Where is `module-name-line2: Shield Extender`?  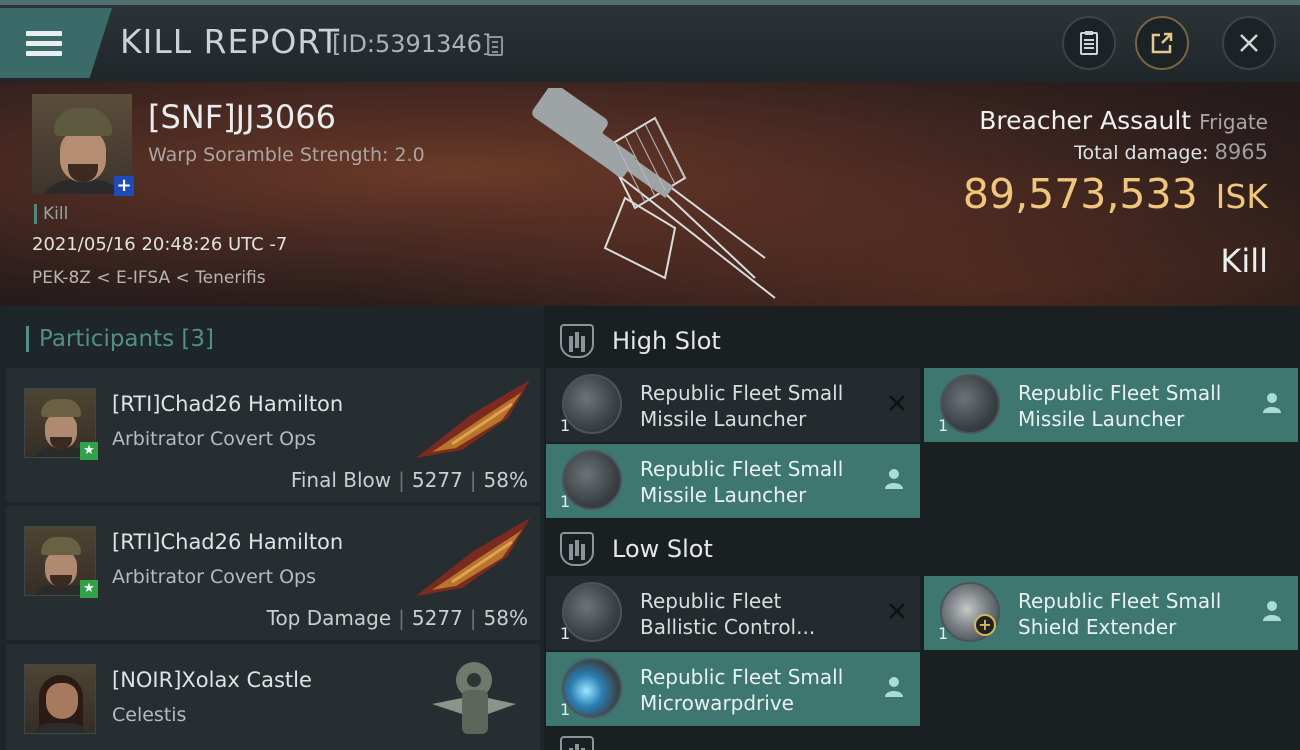
module-name-line2: Shield Extender is located at coordinates (1097, 627).